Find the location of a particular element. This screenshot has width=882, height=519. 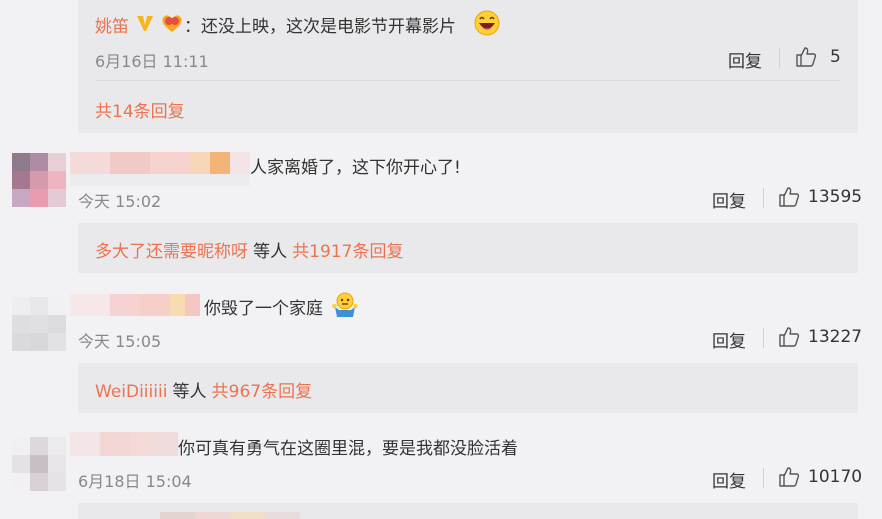

like-count: 10170 is located at coordinates (835, 477).